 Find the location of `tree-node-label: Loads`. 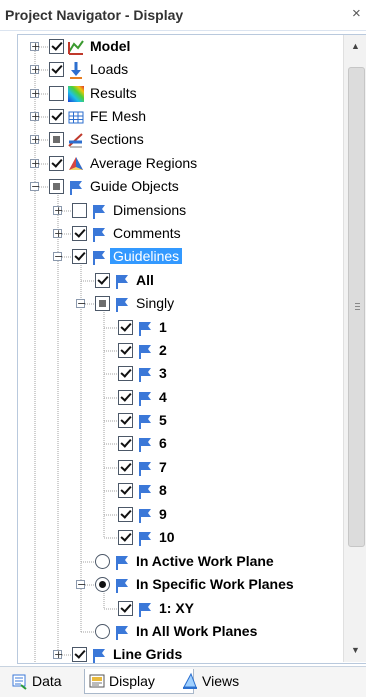

tree-node-label: Loads is located at coordinates (109, 69).